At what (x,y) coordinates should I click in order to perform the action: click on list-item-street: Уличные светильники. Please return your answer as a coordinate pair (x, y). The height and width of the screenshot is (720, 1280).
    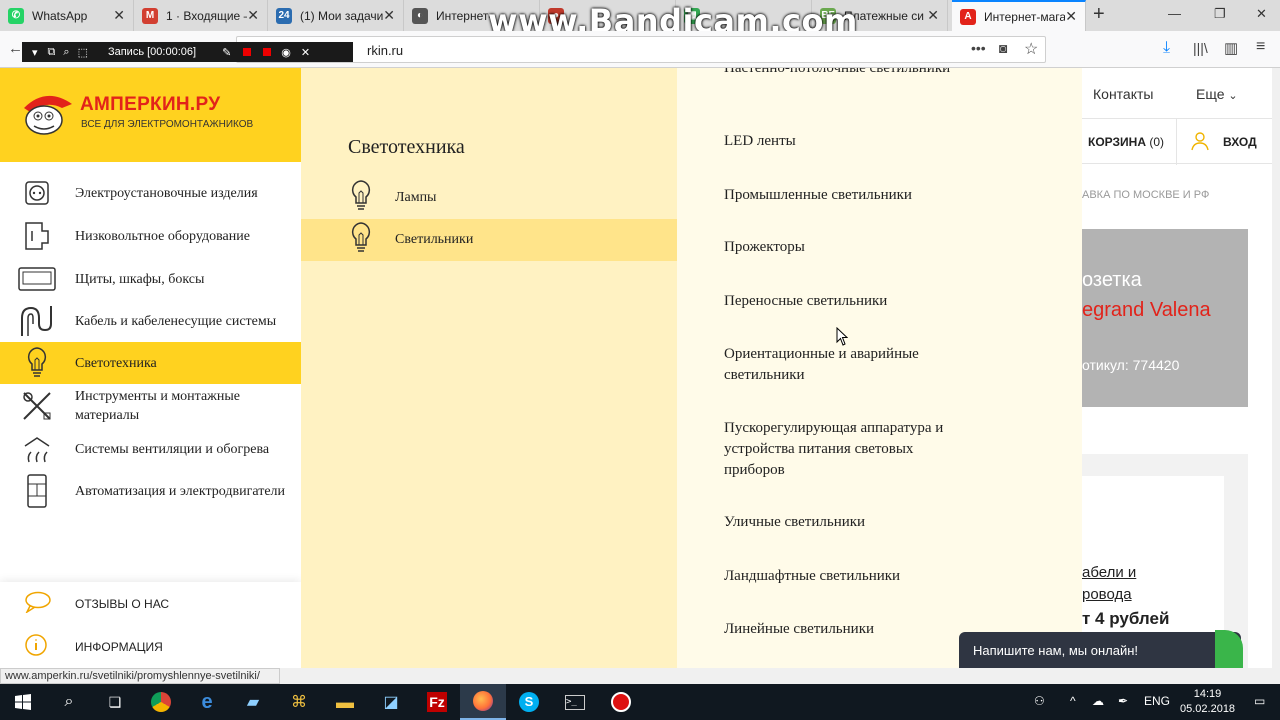
    Looking at the image, I should click on (849, 522).